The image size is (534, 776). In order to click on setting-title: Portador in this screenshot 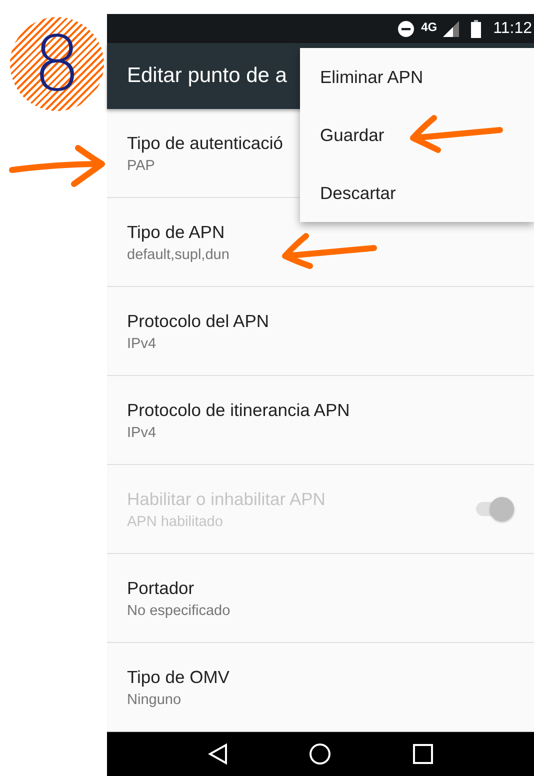, I will do `click(160, 588)`.